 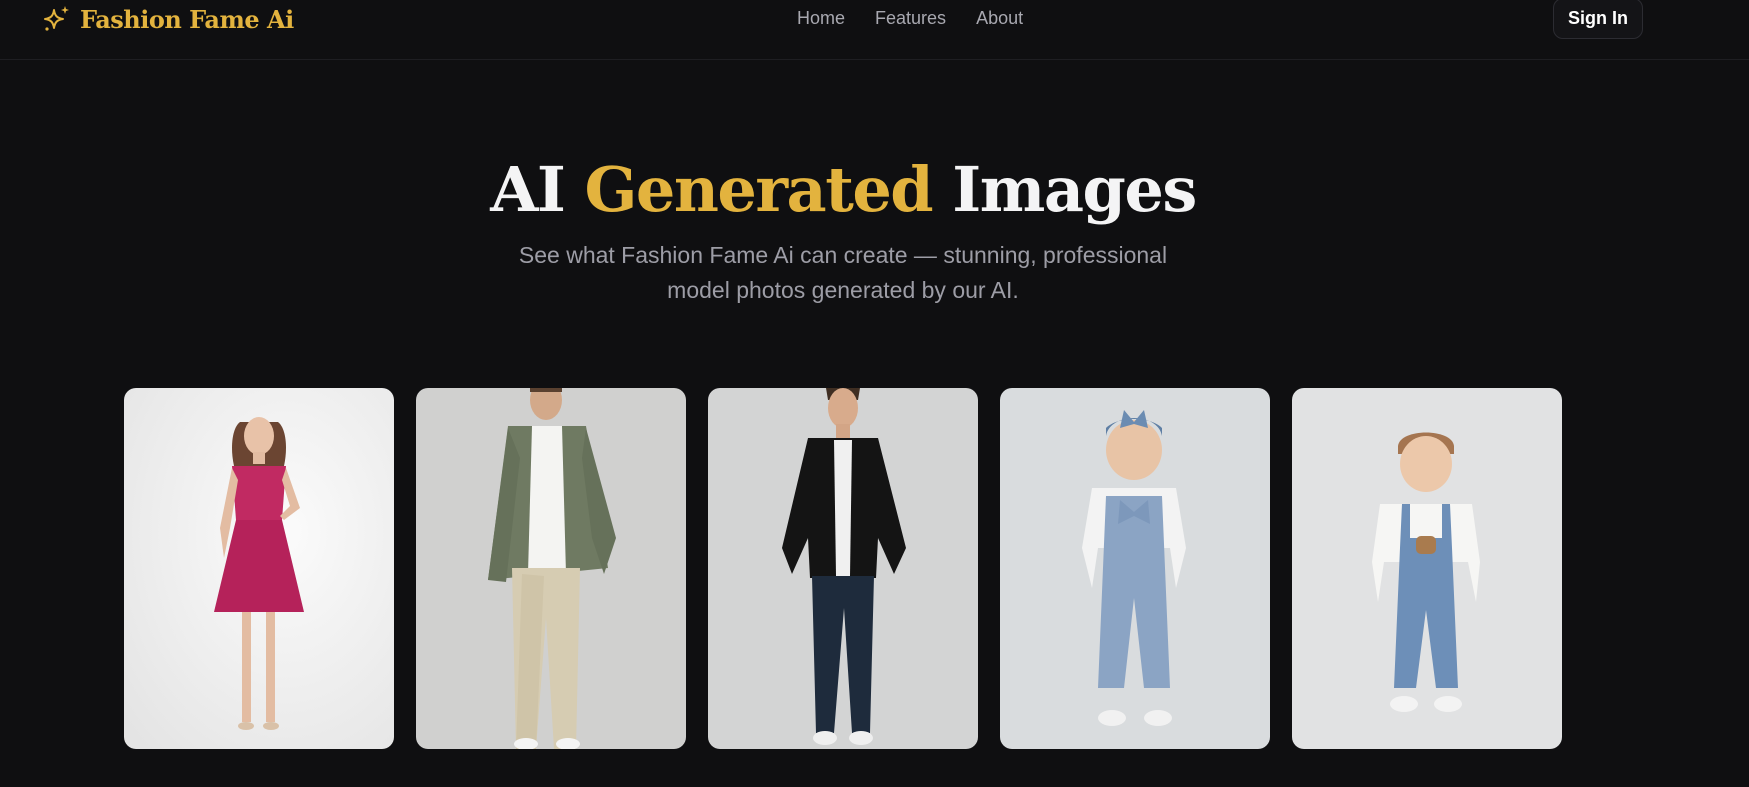 I want to click on gallery-image-toddler-boy-overalls, so click(x=1427, y=568).